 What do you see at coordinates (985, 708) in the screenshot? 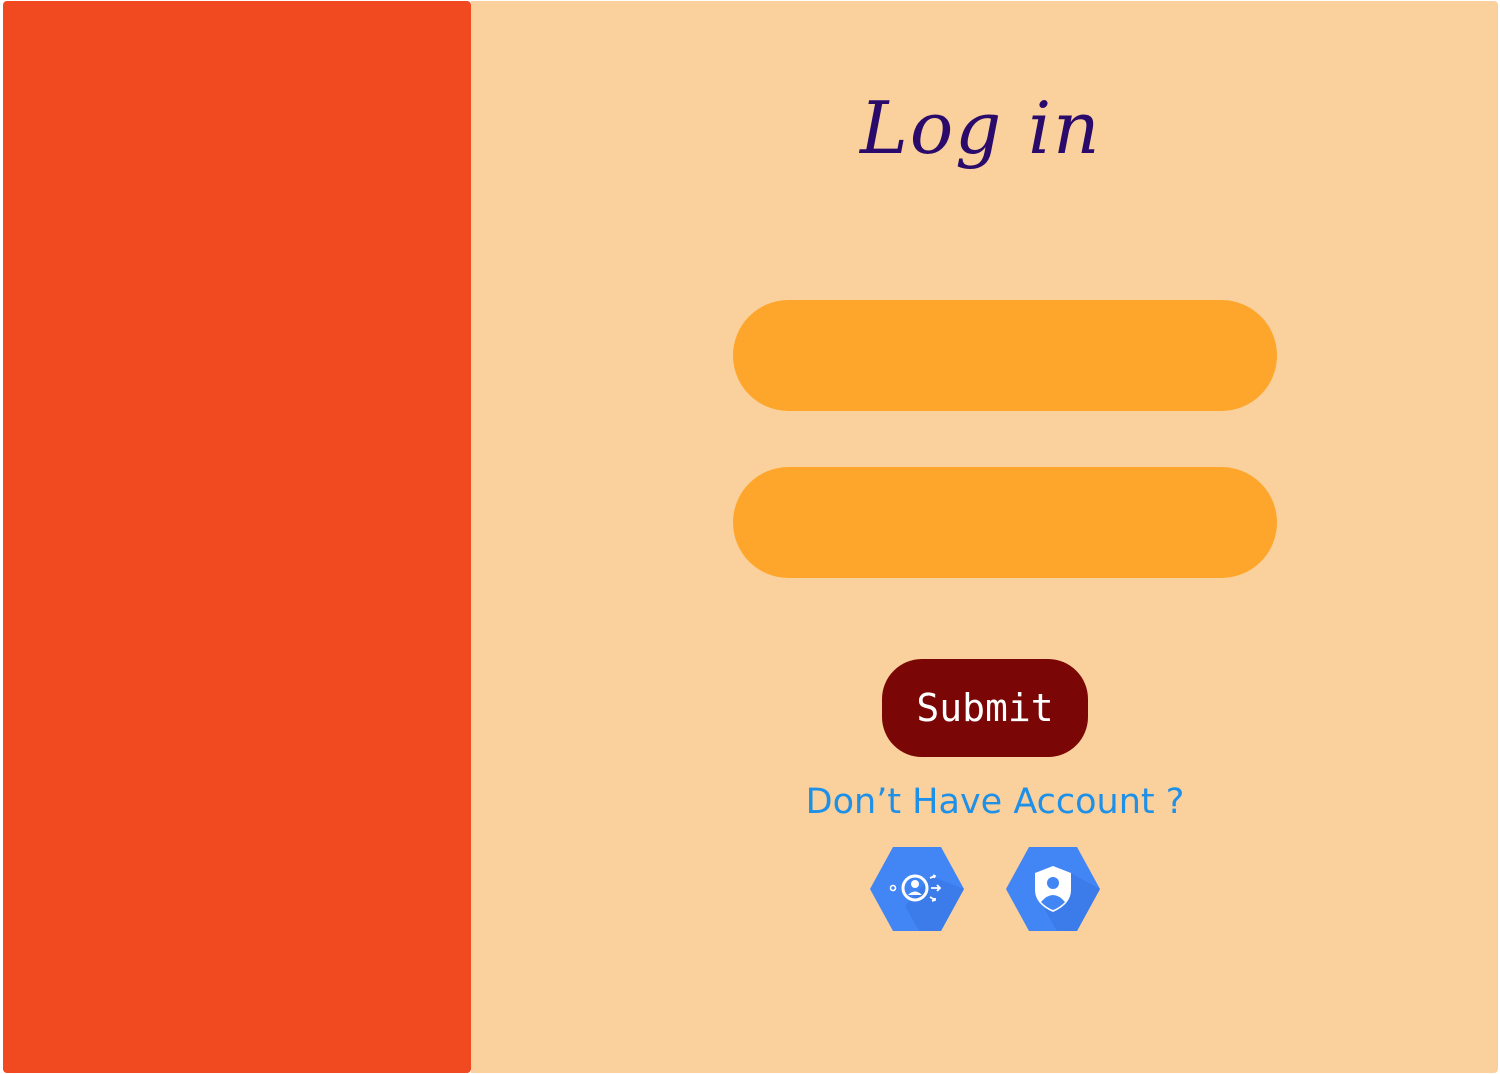
I see `submit-button: Submit` at bounding box center [985, 708].